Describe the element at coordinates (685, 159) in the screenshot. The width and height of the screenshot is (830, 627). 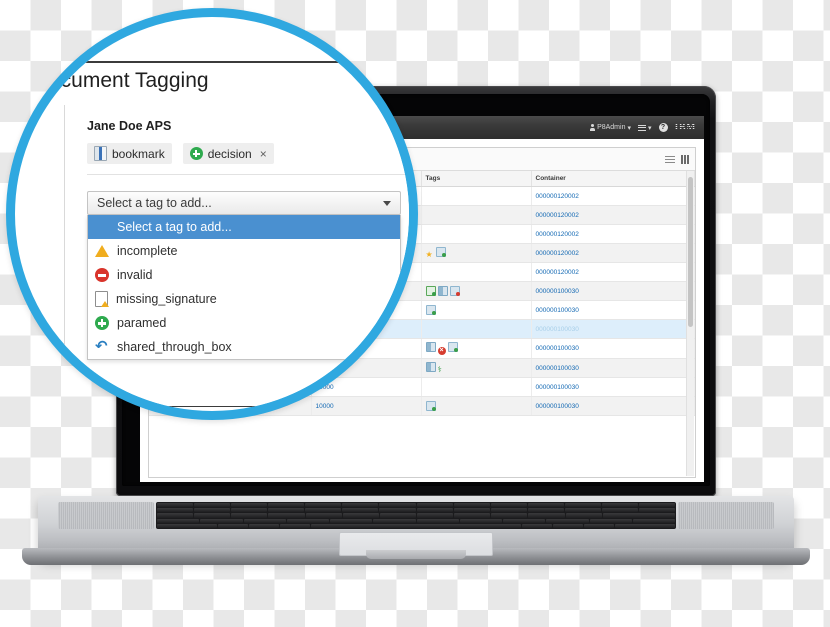
I see `columns-icon` at that location.